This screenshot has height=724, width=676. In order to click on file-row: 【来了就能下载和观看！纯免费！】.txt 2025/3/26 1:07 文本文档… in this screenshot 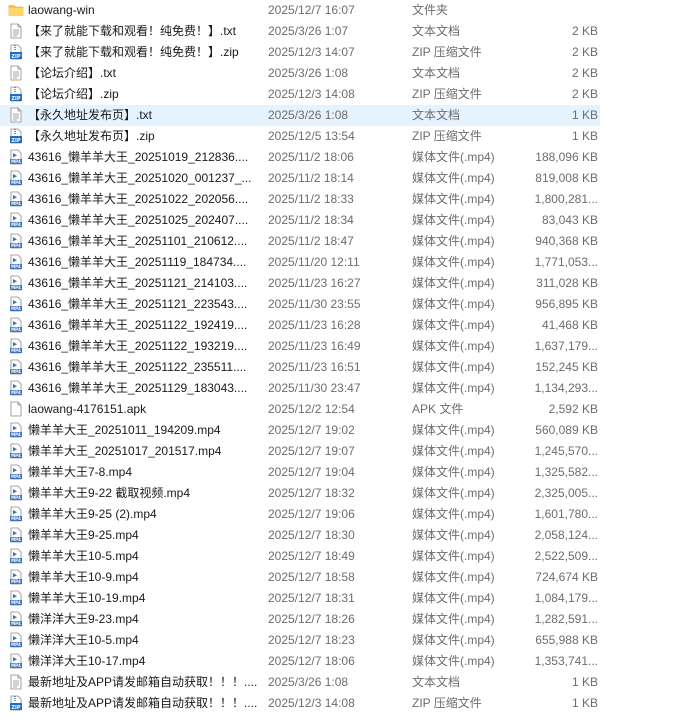, I will do `click(300, 31)`.